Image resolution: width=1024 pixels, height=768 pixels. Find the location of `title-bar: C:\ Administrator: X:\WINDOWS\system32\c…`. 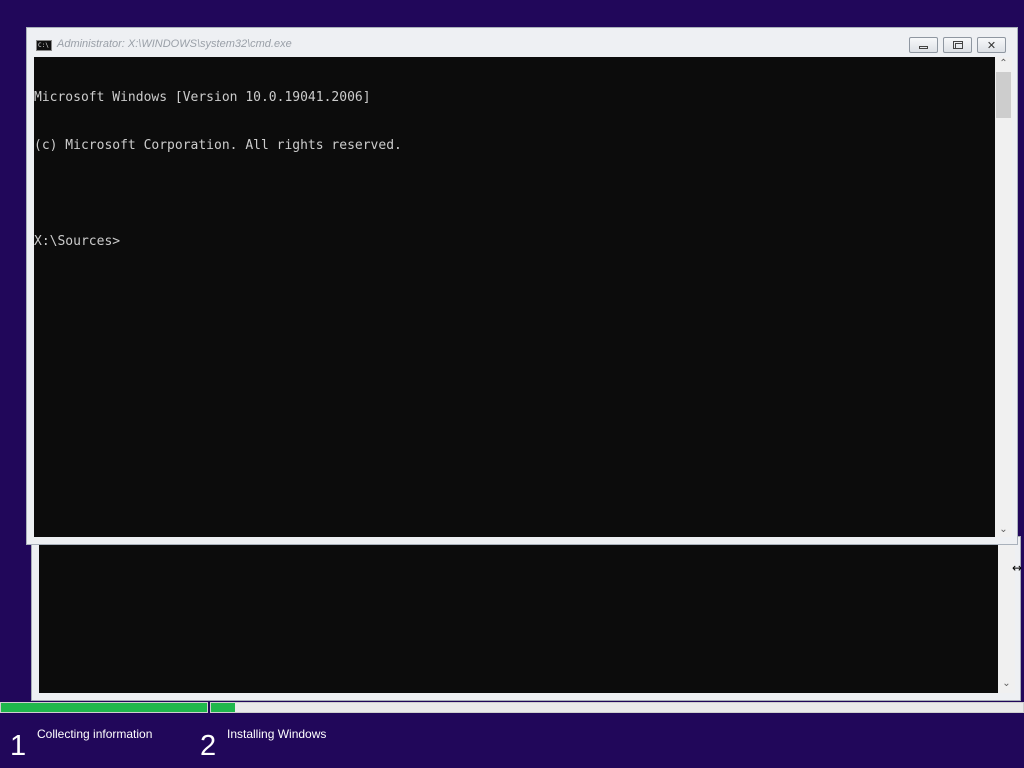

title-bar: C:\ Administrator: X:\WINDOWS\system32\c… is located at coordinates (522, 42).